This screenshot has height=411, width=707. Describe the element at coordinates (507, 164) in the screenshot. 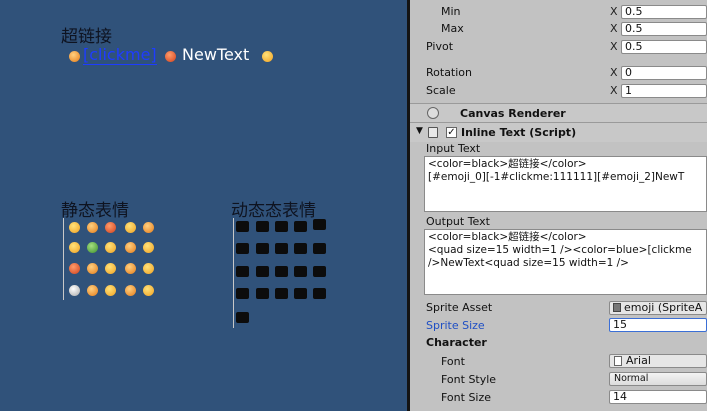

I see `input-text-line: <color=black>超链接</color>` at that location.